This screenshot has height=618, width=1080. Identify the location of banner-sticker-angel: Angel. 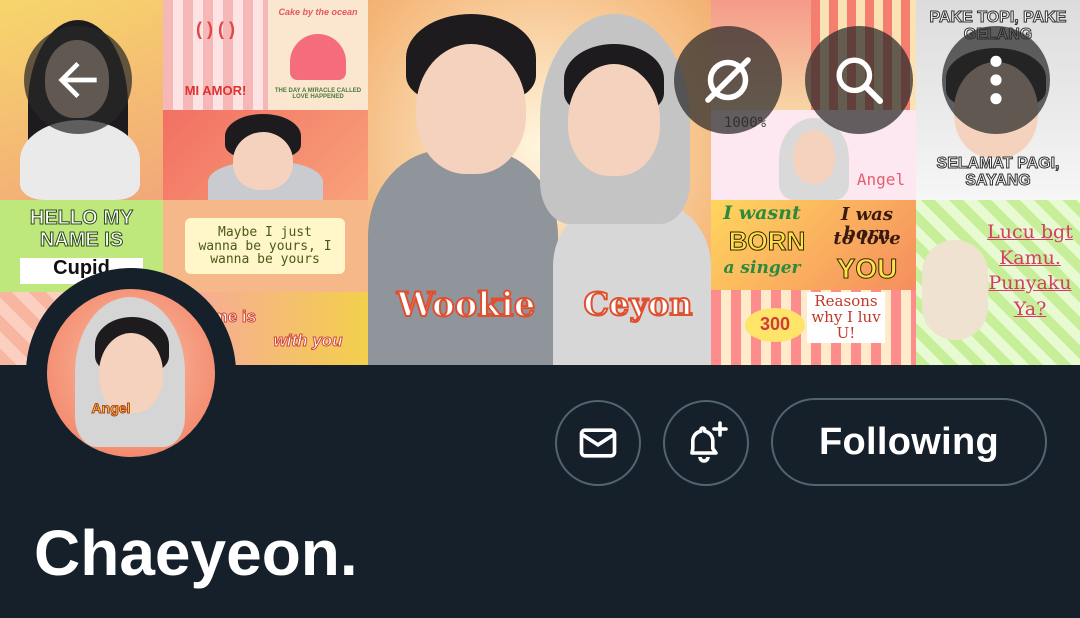
(881, 179).